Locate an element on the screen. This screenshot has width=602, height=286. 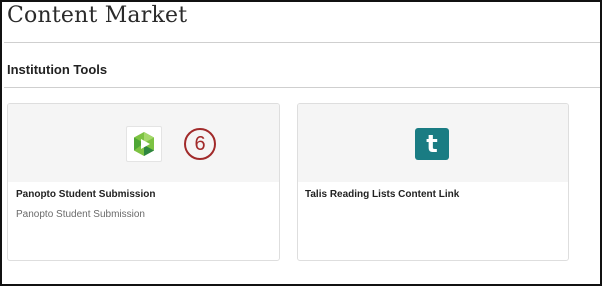
page-title: Content Market is located at coordinates (97, 15).